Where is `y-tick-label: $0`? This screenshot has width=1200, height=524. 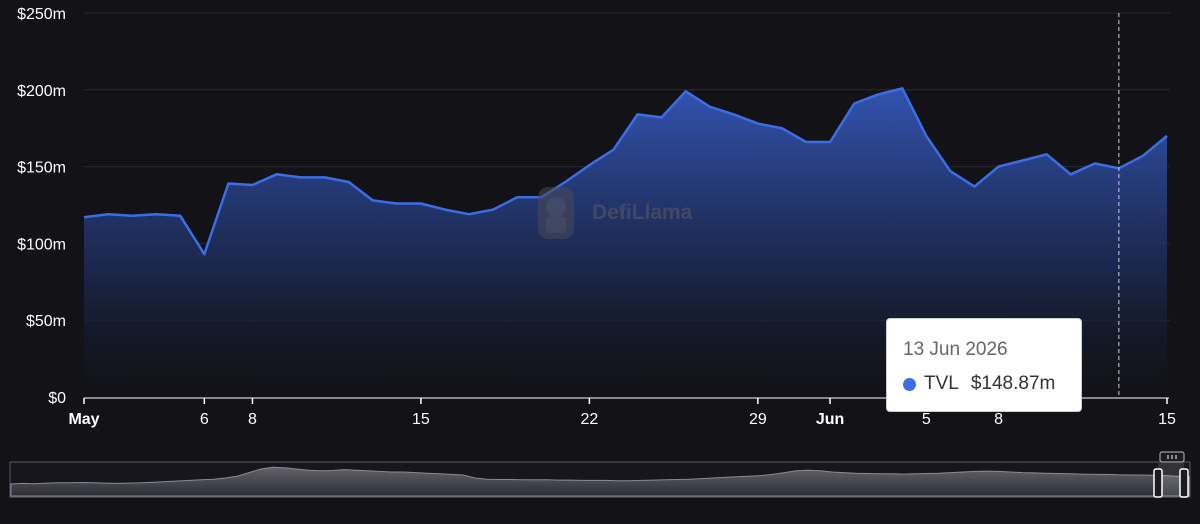
y-tick-label: $0 is located at coordinates (57, 398).